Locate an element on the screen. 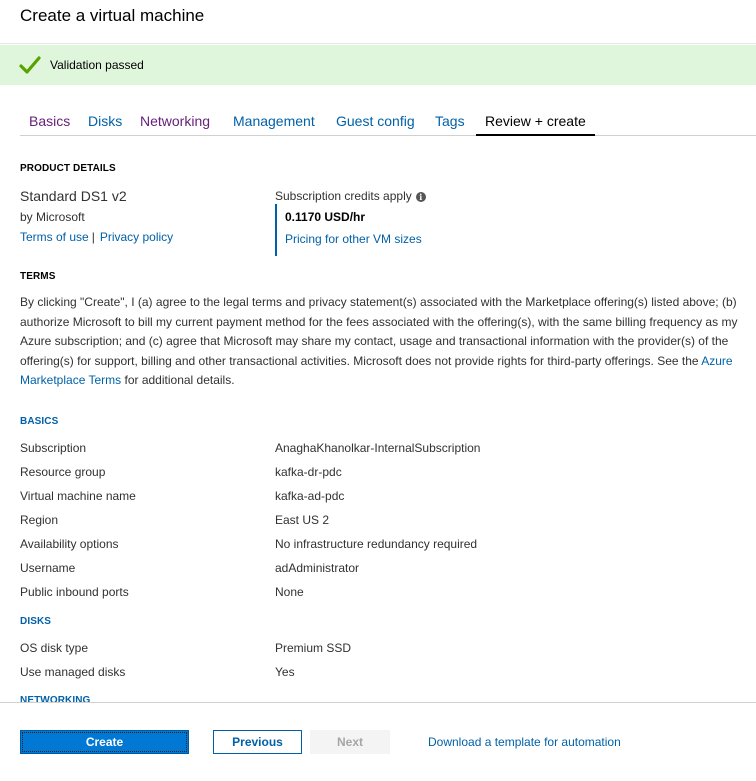 Image resolution: width=756 pixels, height=781 pixels. availability-options-label: Availability options is located at coordinates (69, 544).